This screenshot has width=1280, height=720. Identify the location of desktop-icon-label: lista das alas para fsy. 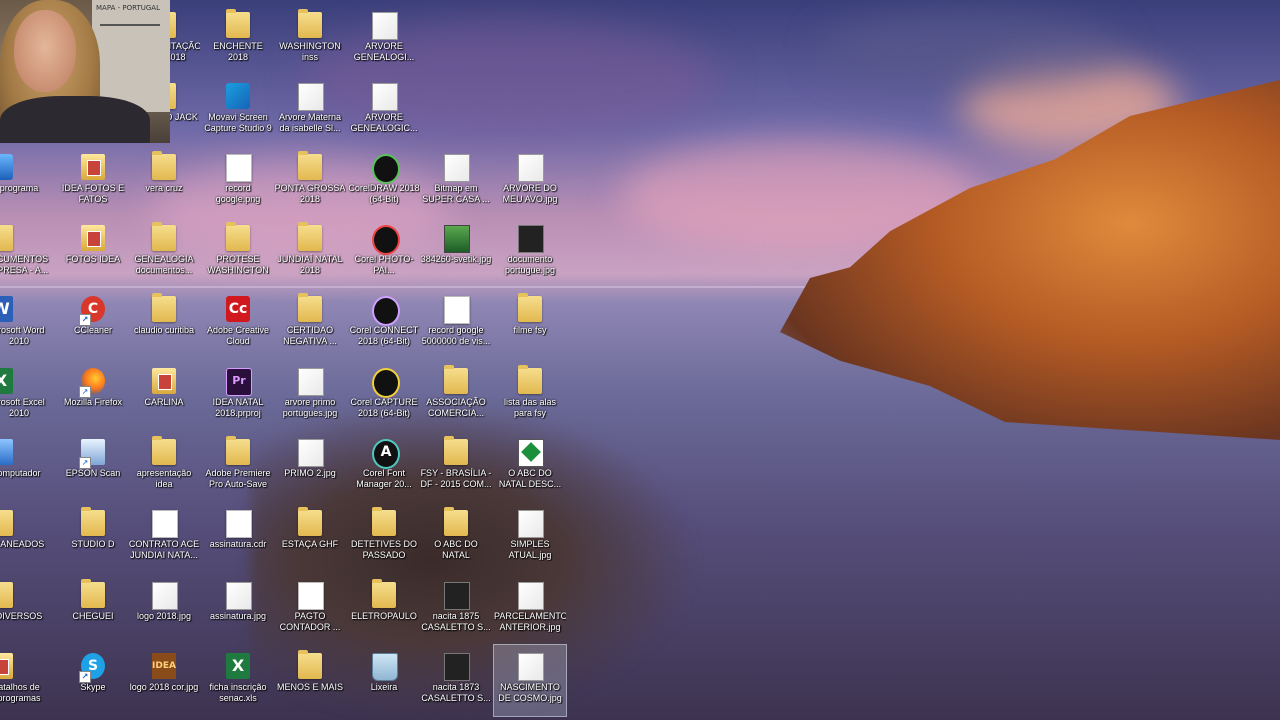
(530, 407).